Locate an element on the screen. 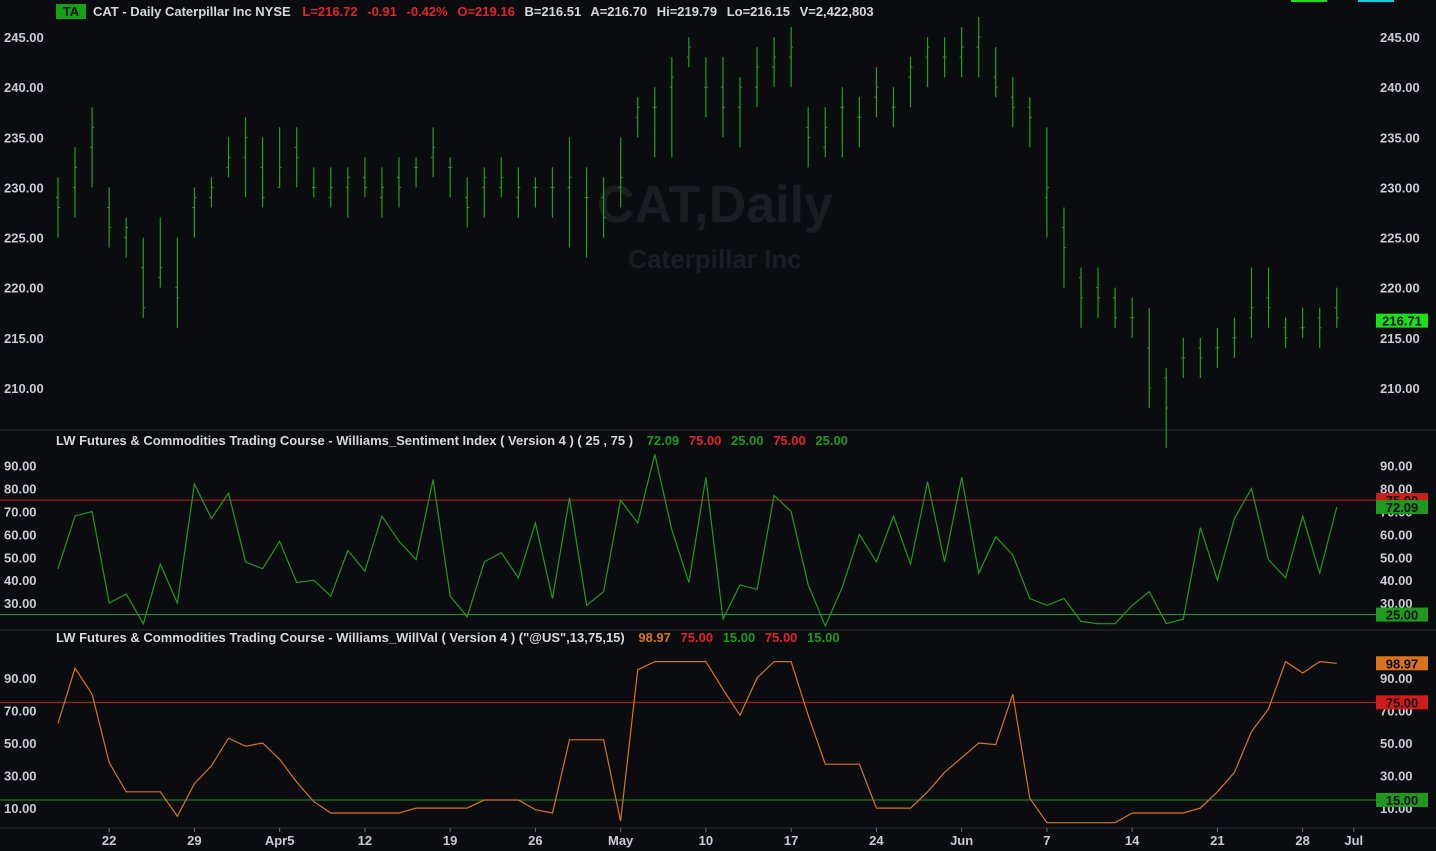 This screenshot has height=851, width=1436. x-tick-label: May is located at coordinates (621, 840).